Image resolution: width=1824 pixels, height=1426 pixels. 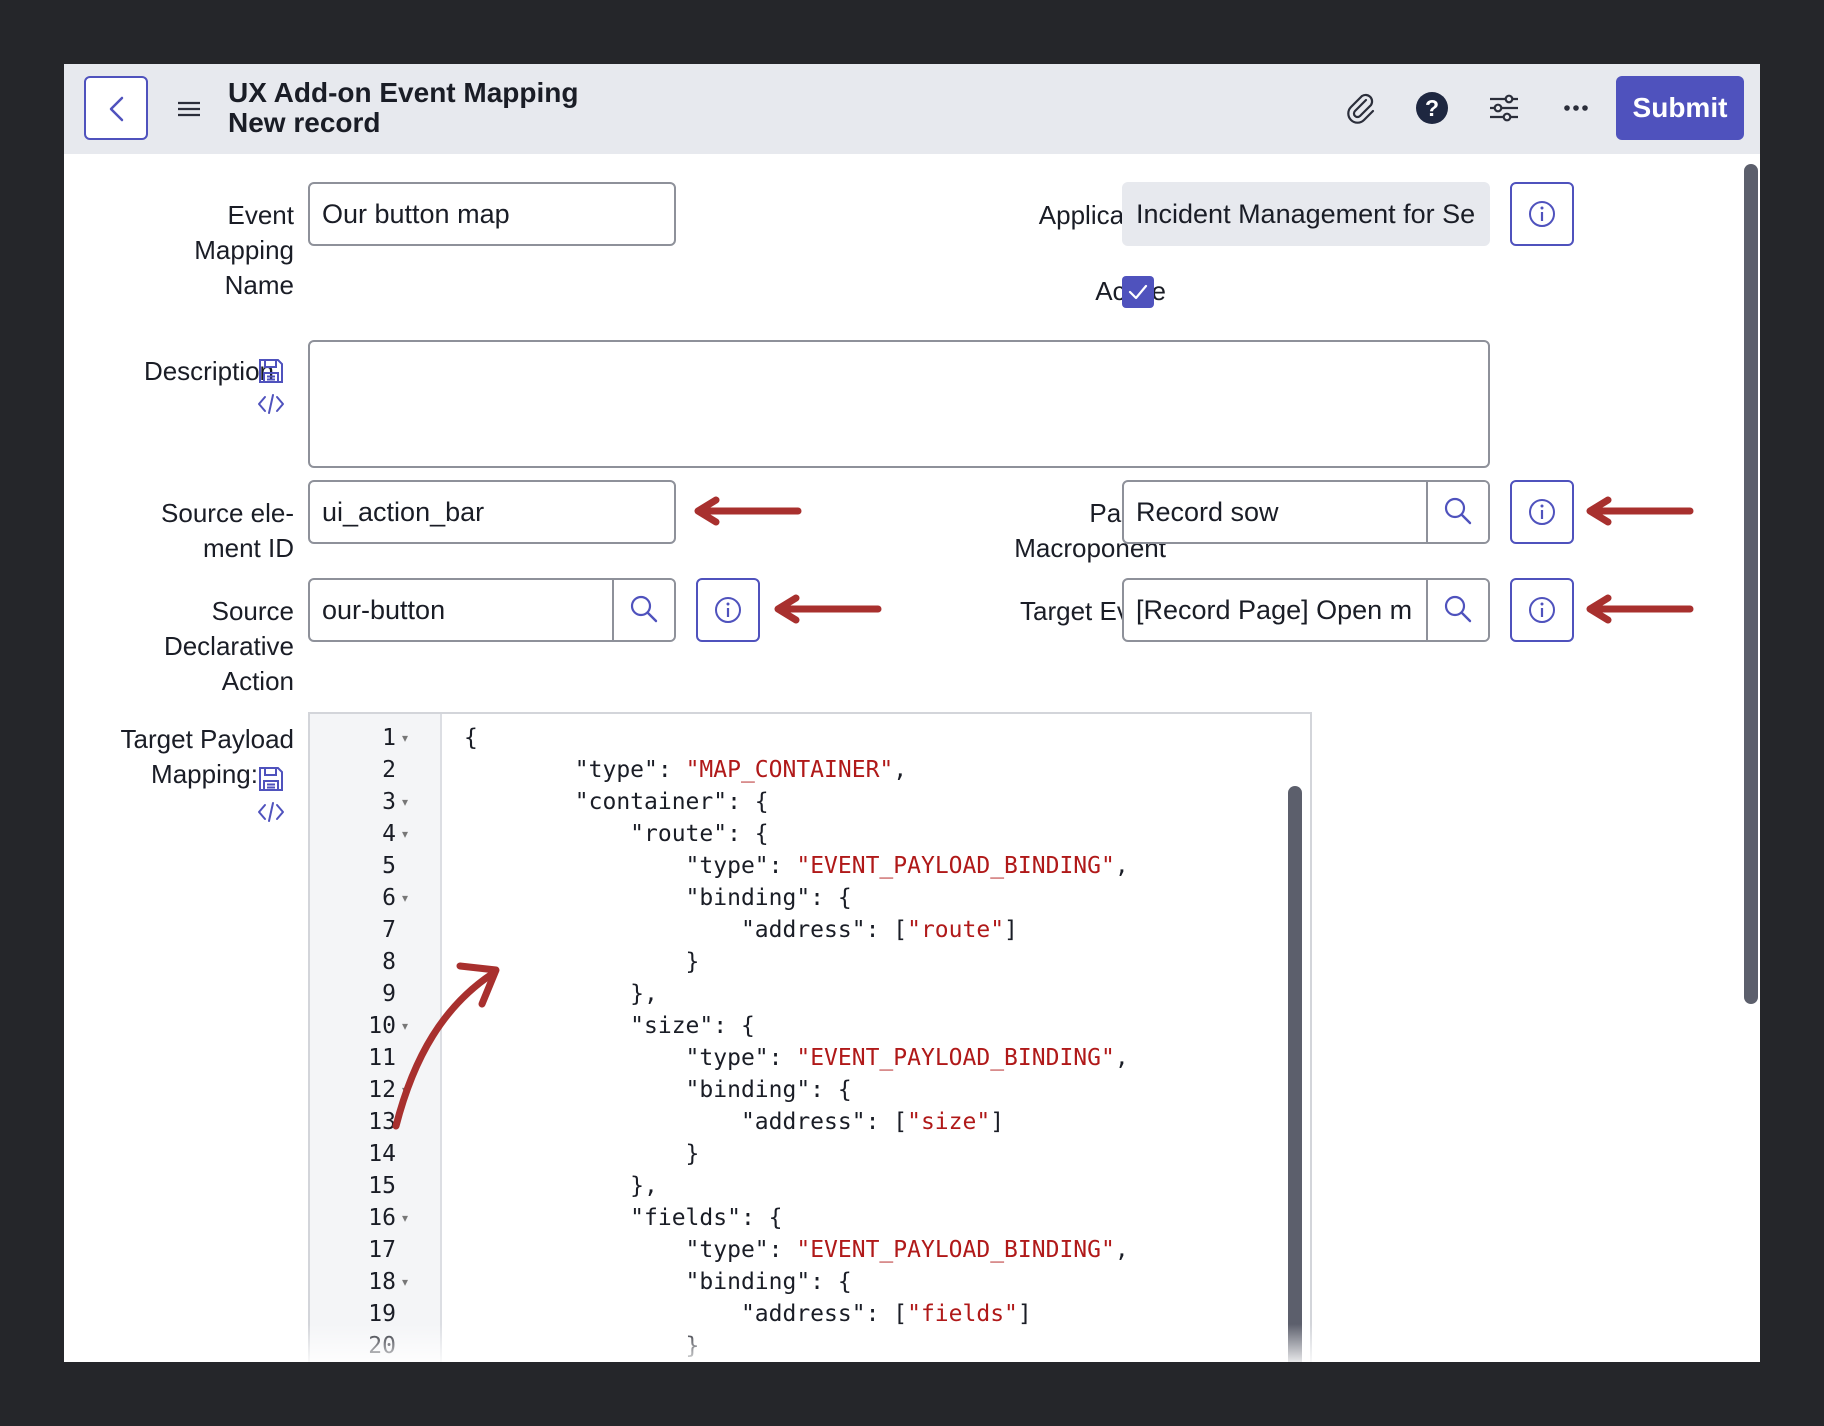 I want to click on code-token: "type":, so click(x=630, y=866).